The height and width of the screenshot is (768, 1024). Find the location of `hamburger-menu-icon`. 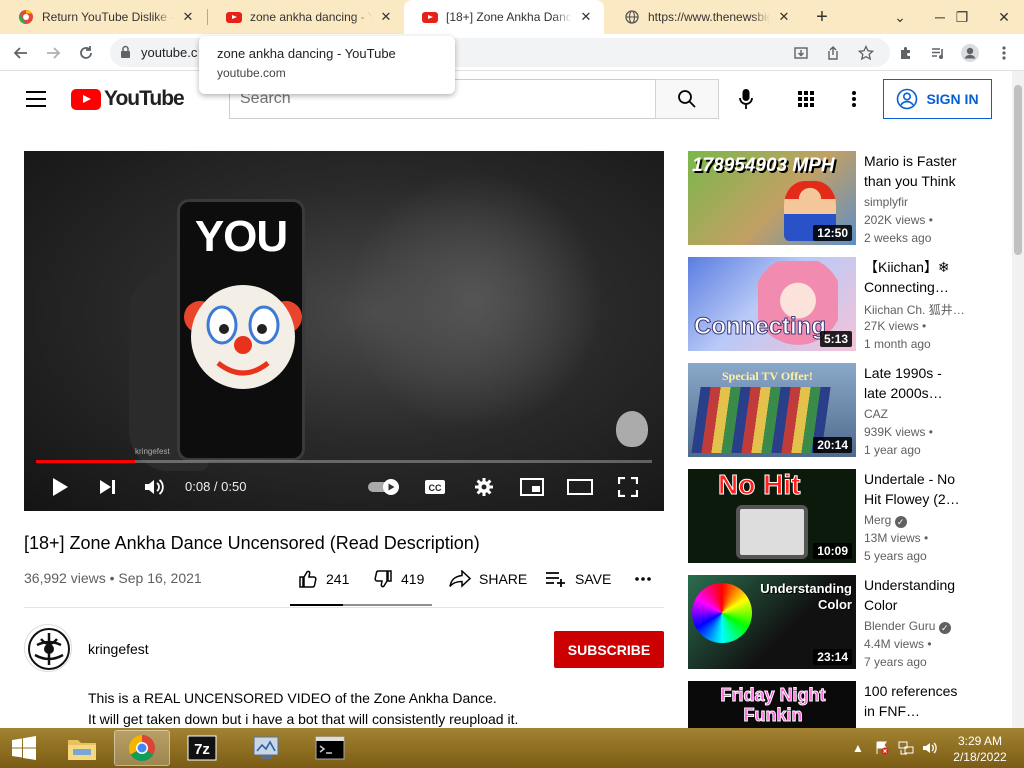

hamburger-menu-icon is located at coordinates (36, 99).